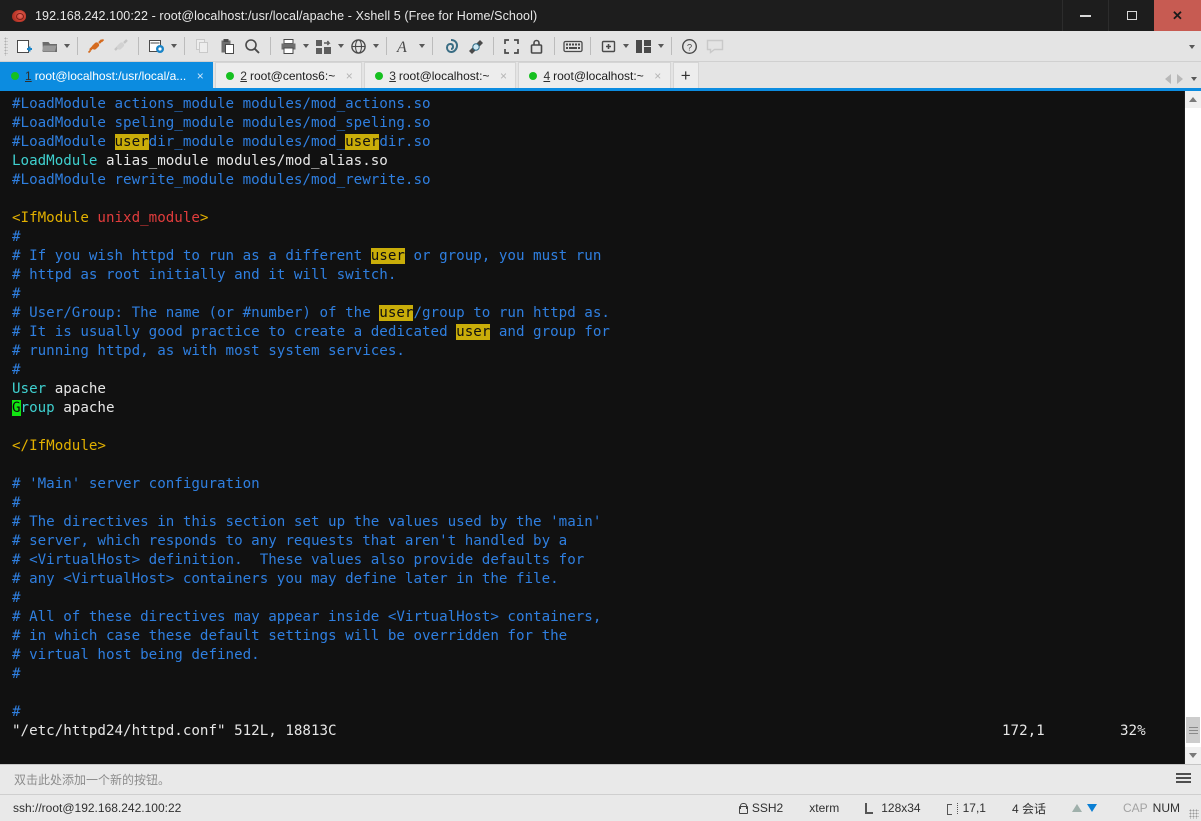  I want to click on terminal-text: apache, so click(84, 408).